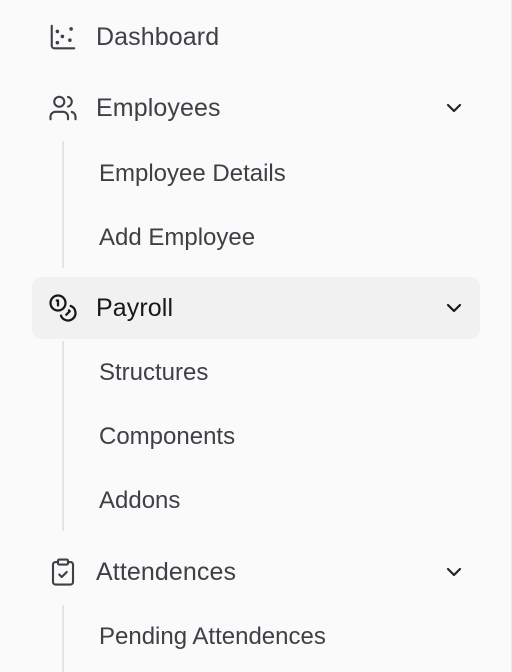 The height and width of the screenshot is (672, 512). What do you see at coordinates (282, 501) in the screenshot?
I see `nav-subitem-addons: Addons` at bounding box center [282, 501].